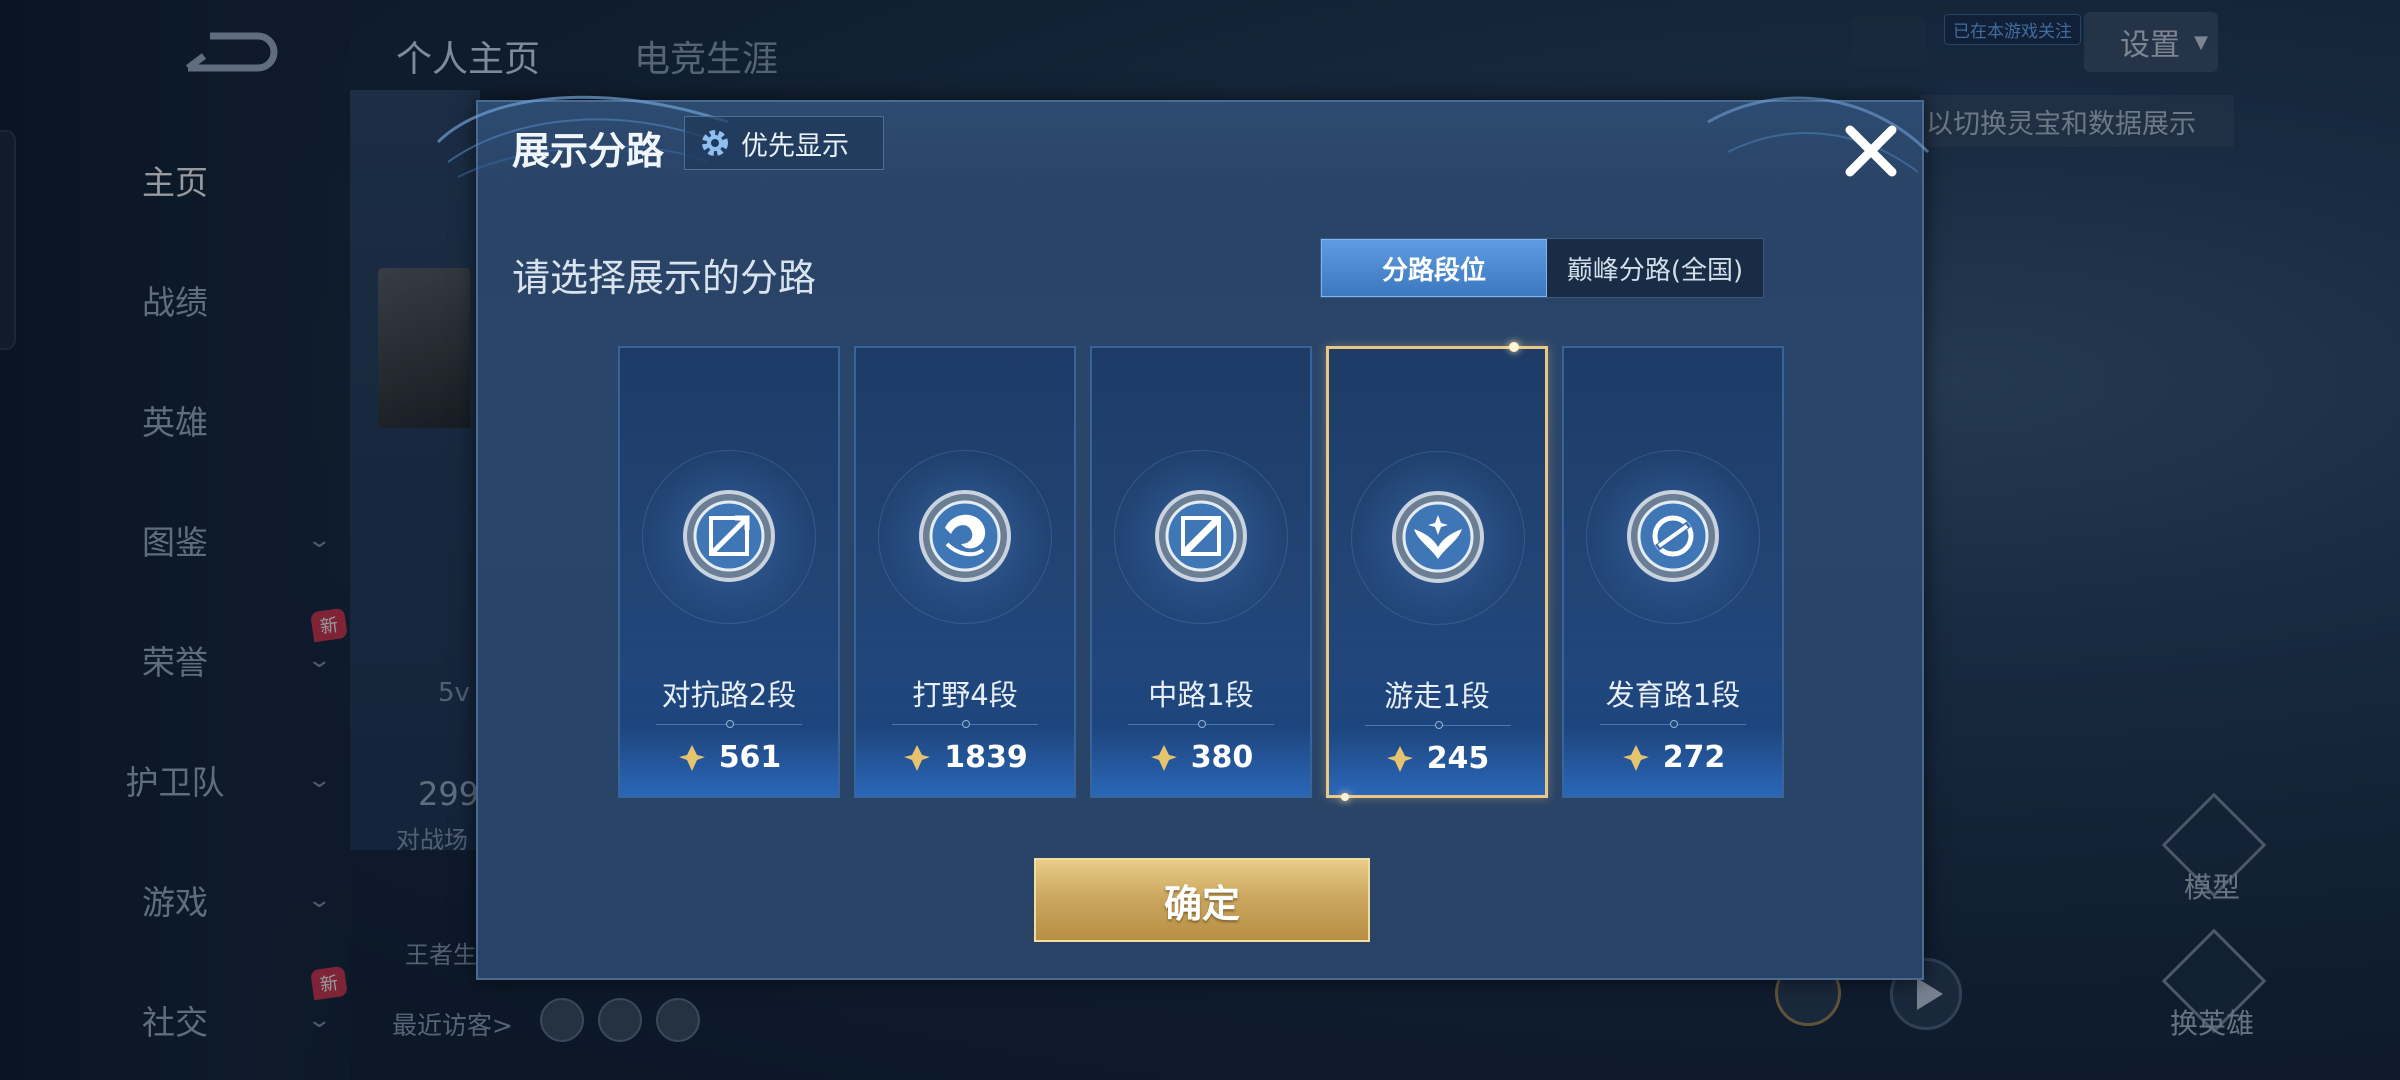 The width and height of the screenshot is (2400, 1080). I want to click on dialog-title: 展示分路, so click(588, 151).